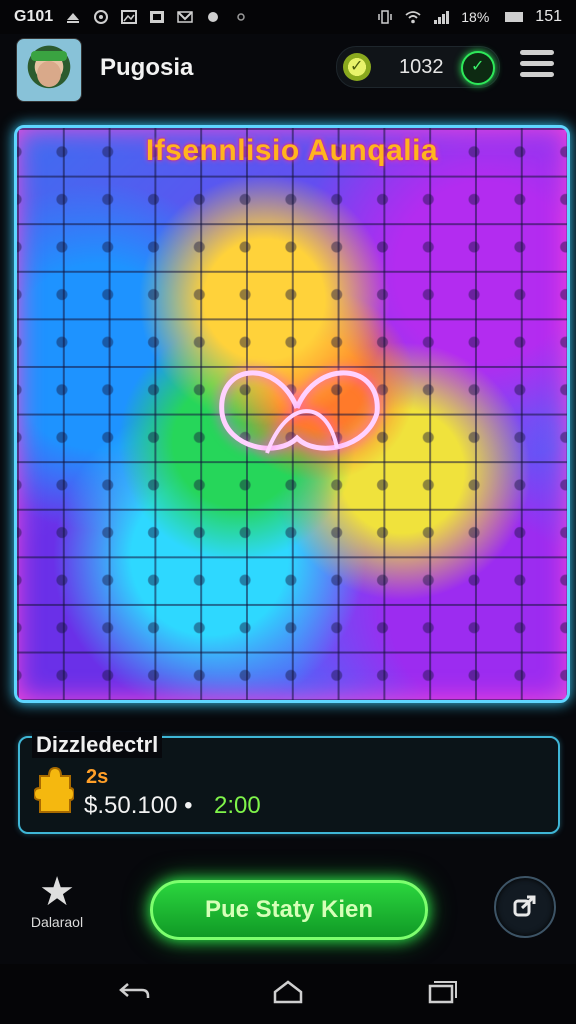  I want to click on image-notification-icon, so click(129, 17).